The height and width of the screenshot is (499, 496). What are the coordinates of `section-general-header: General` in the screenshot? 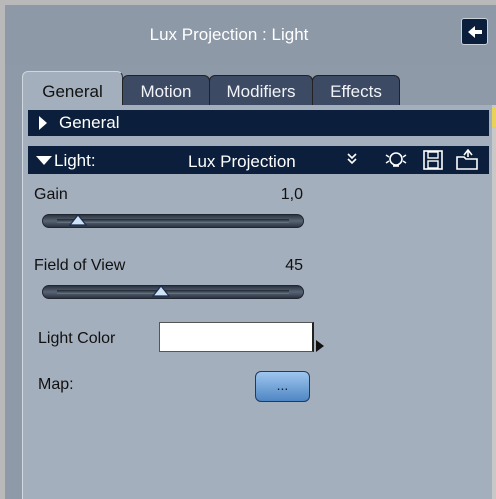 It's located at (258, 123).